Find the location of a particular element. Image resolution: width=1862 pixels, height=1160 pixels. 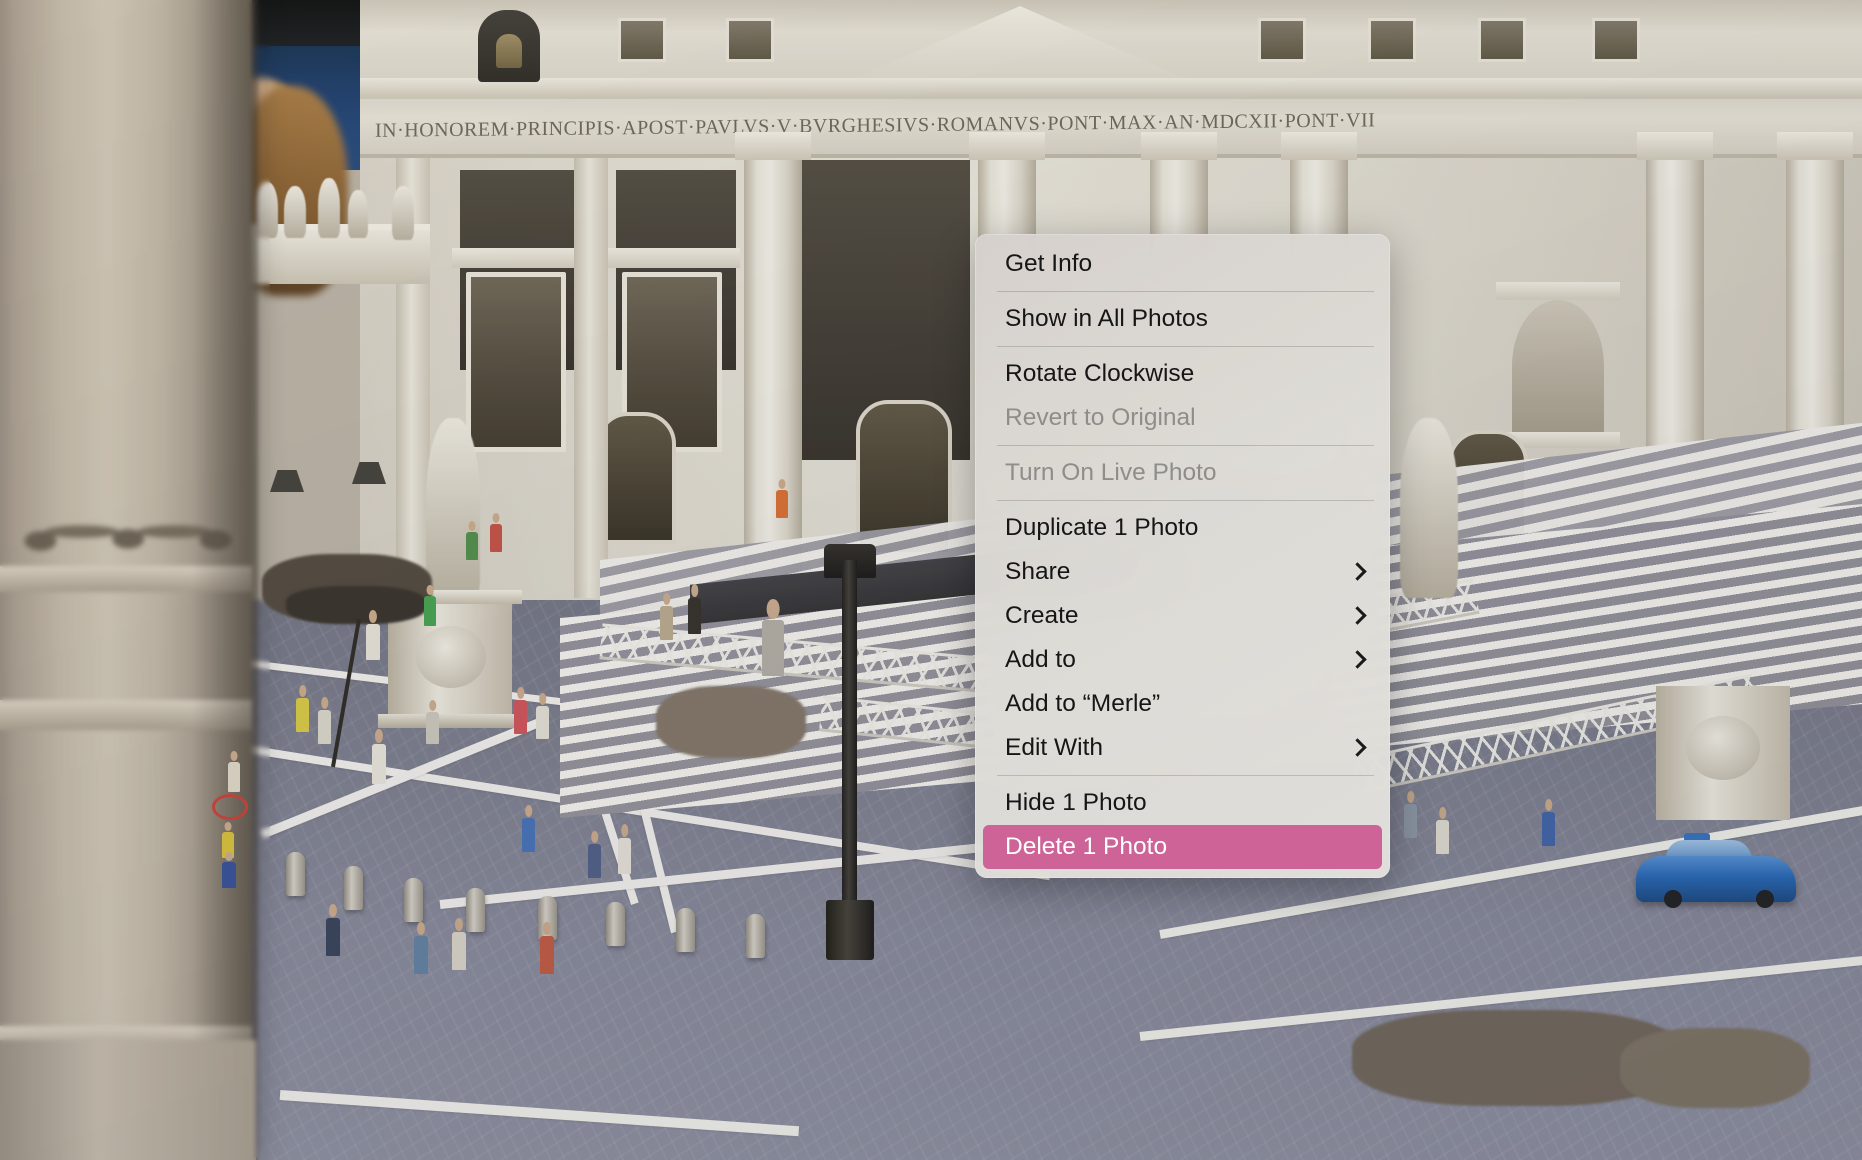

bicycle is located at coordinates (230, 807).